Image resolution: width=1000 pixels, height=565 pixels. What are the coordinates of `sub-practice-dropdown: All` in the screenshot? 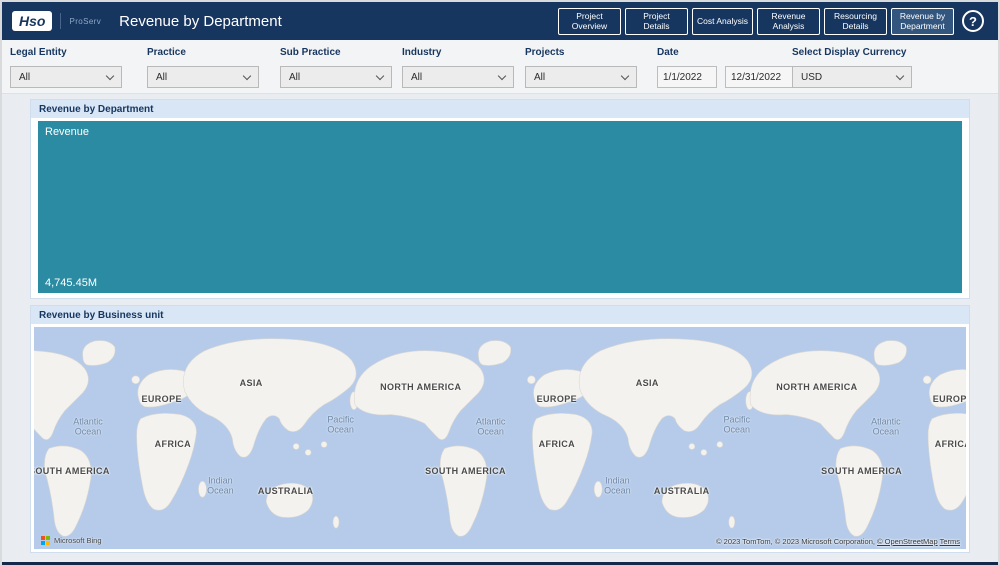 It's located at (336, 77).